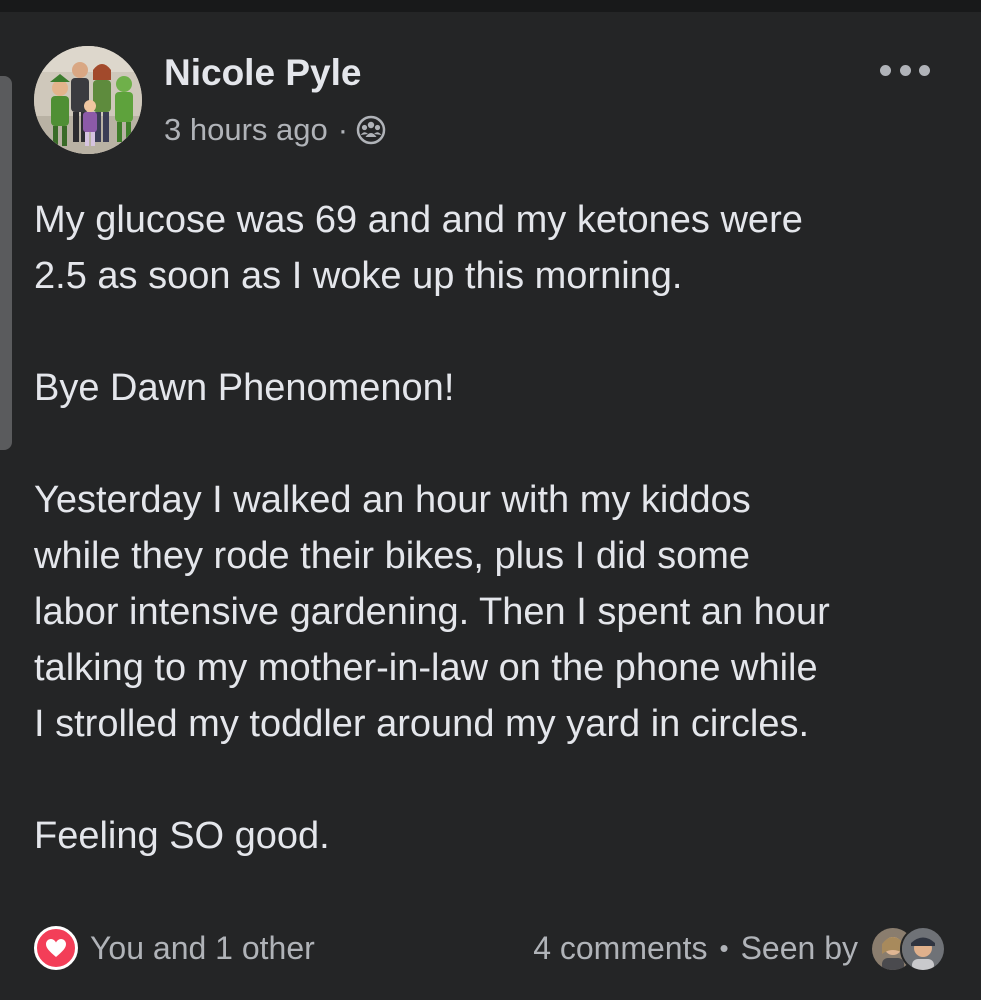 The width and height of the screenshot is (981, 1000). I want to click on author-avatar, so click(88, 100).